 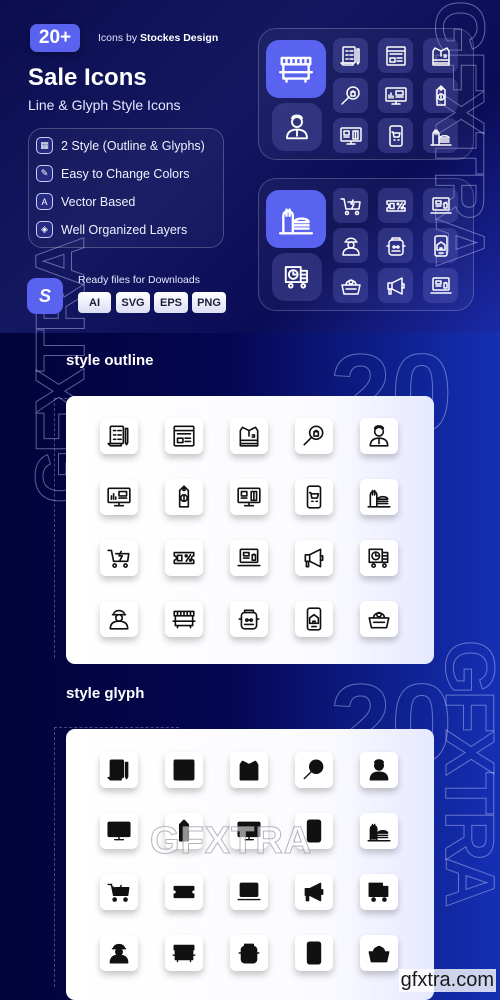 I want to click on byline-brand: Stockes Design, so click(x=179, y=38).